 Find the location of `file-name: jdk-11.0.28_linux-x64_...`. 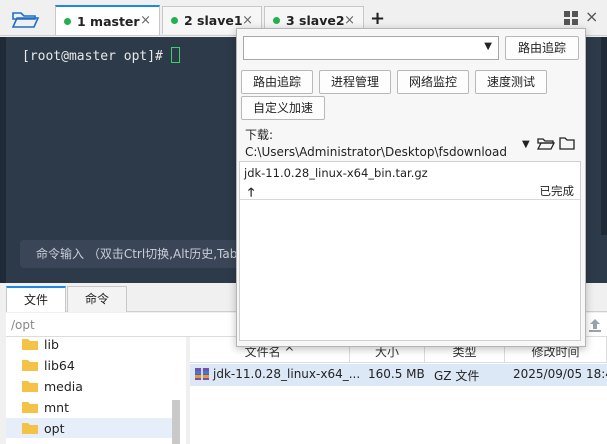

file-name: jdk-11.0.28_linux-x64_... is located at coordinates (287, 374).